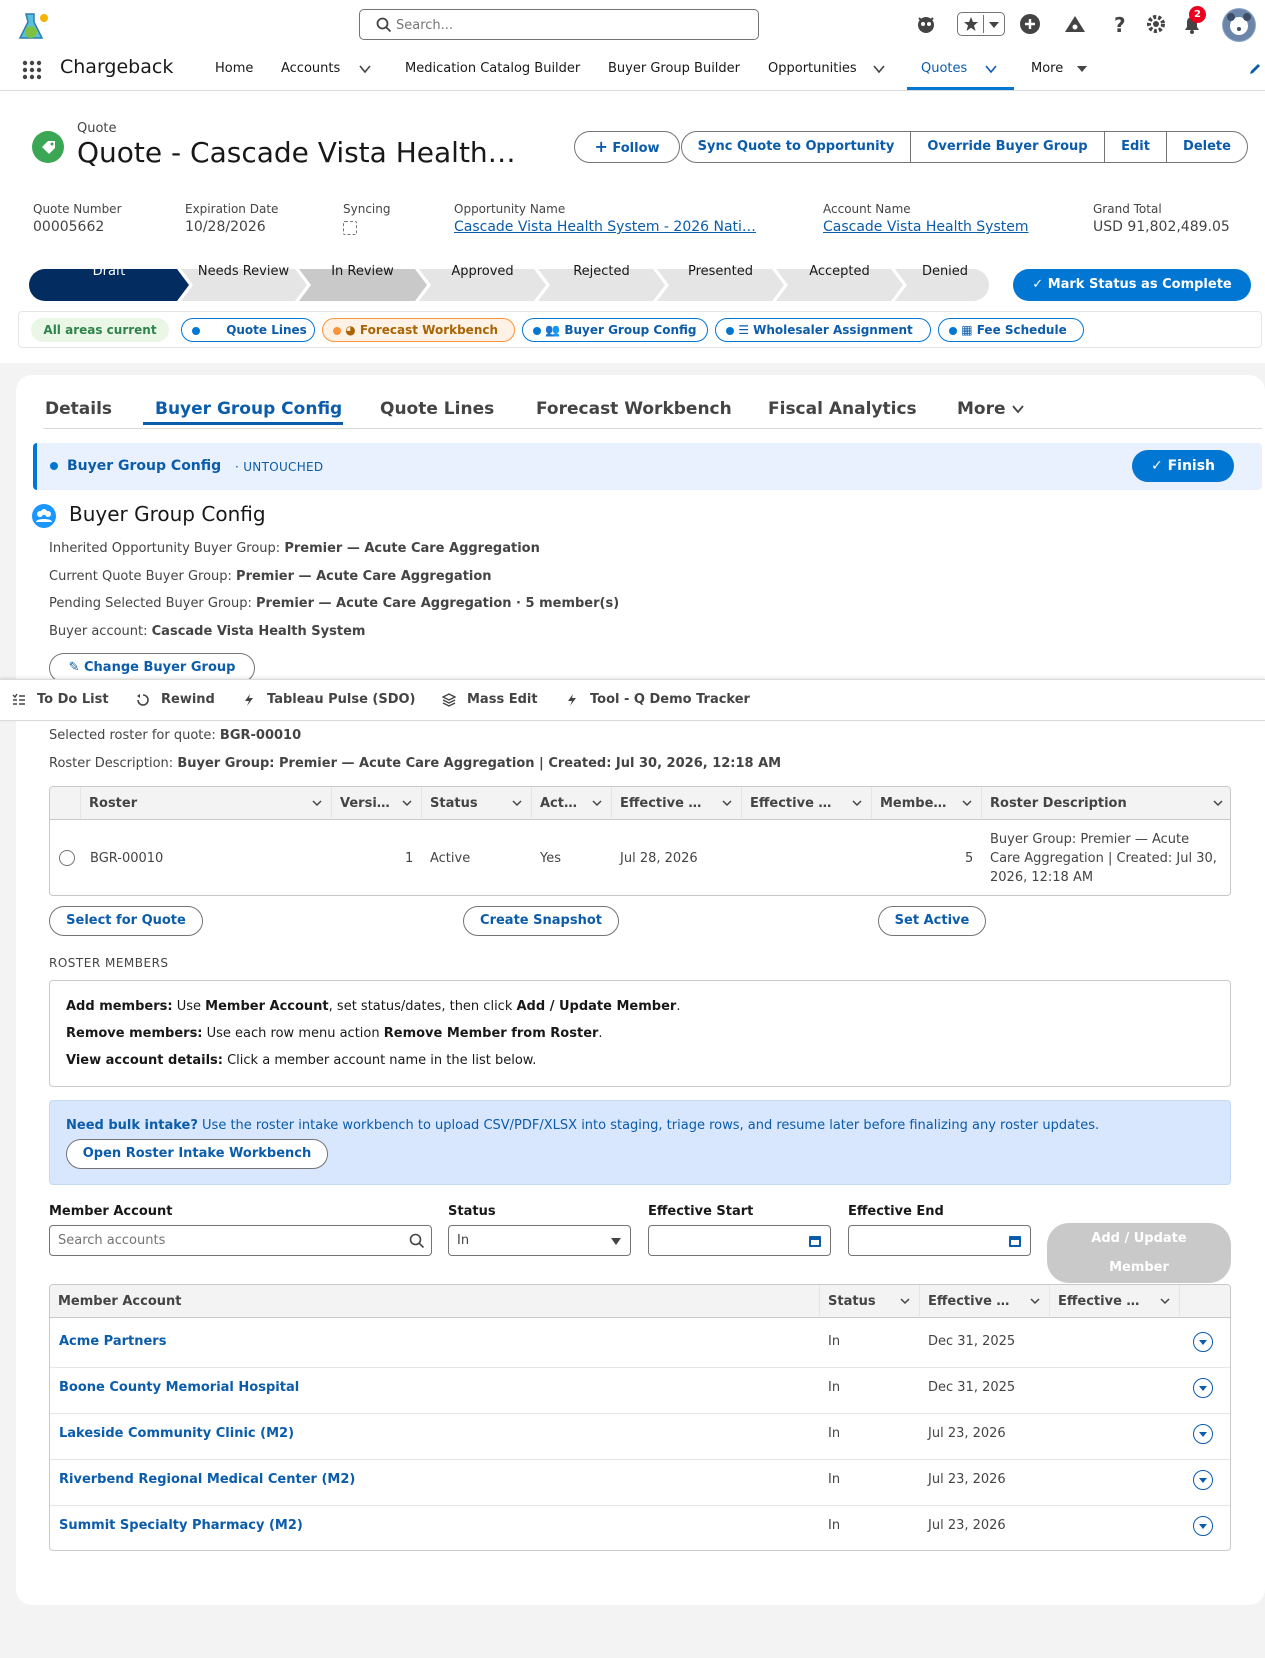  I want to click on app-logo-icon, so click(36, 26).